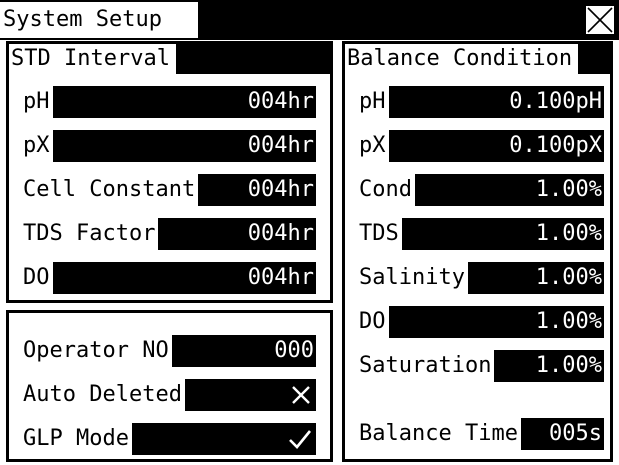 The width and height of the screenshot is (619, 465). Describe the element at coordinates (38, 102) in the screenshot. I see `std-row-label: pH` at that location.